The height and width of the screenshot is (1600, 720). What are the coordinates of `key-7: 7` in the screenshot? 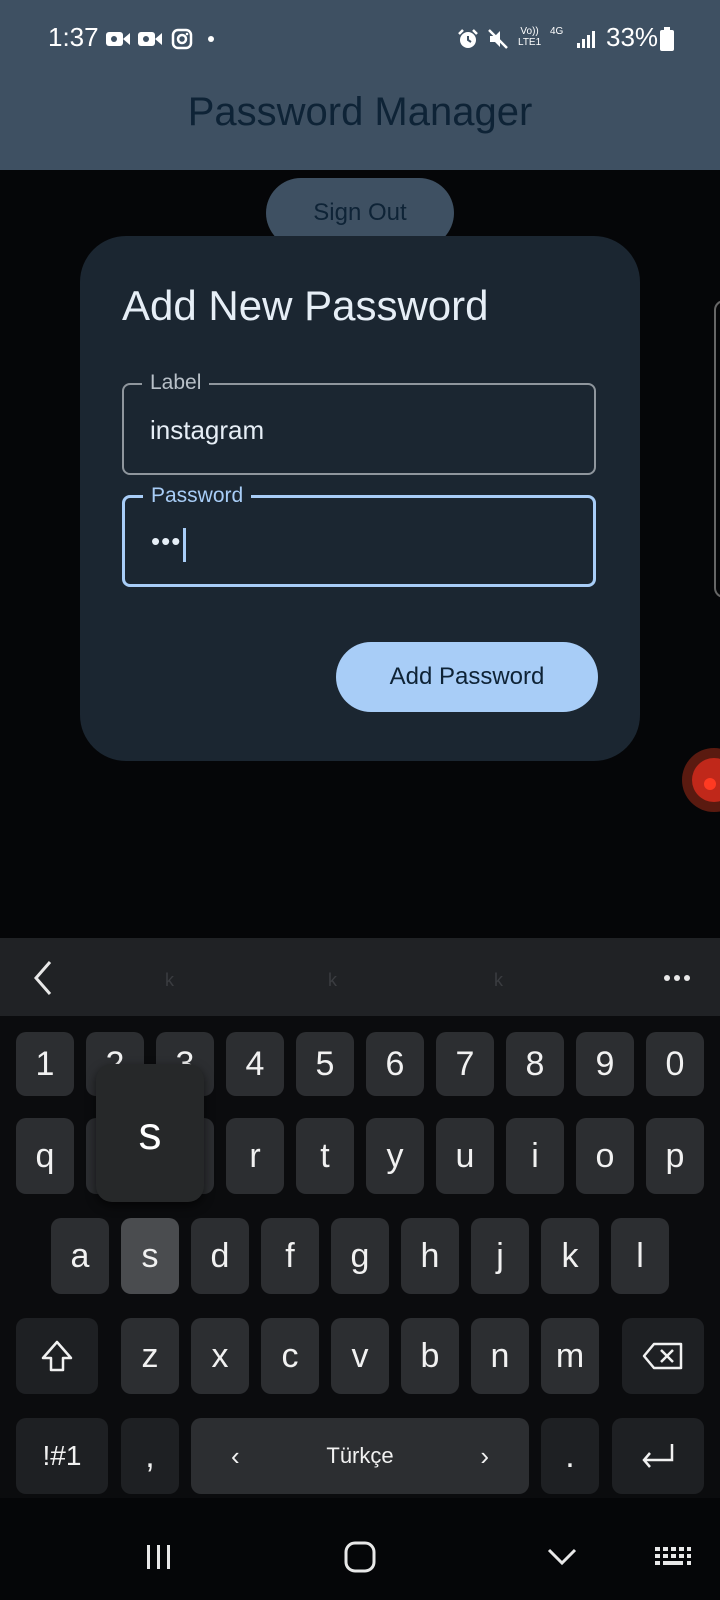 It's located at (465, 1064).